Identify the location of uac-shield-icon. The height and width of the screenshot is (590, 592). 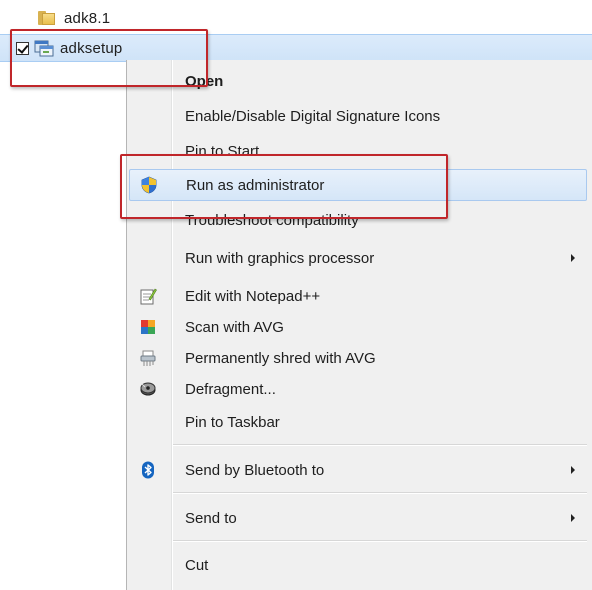
(149, 185).